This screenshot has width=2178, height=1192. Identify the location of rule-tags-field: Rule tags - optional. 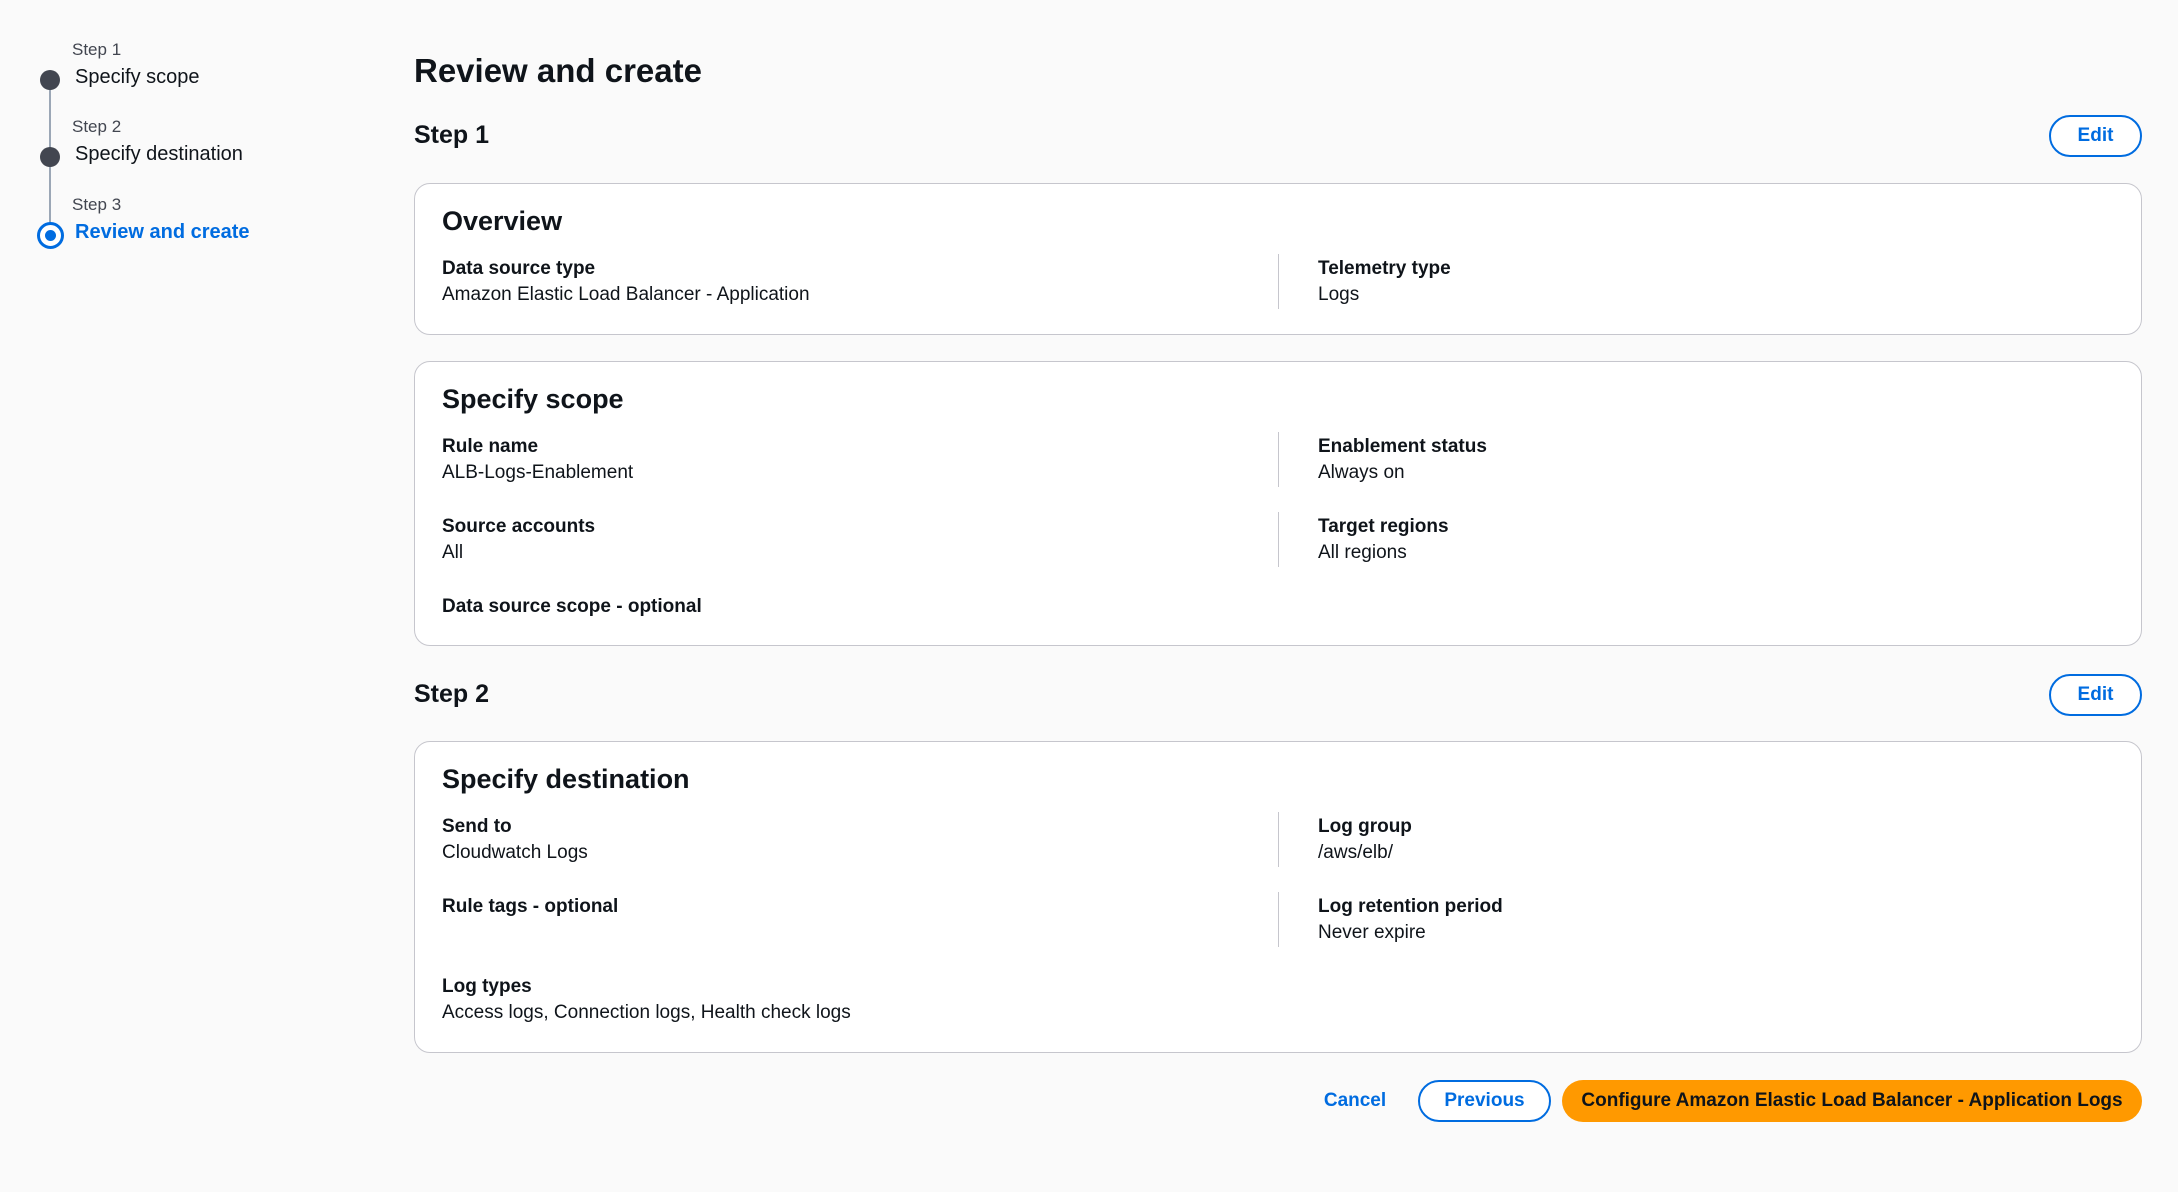
(530, 907).